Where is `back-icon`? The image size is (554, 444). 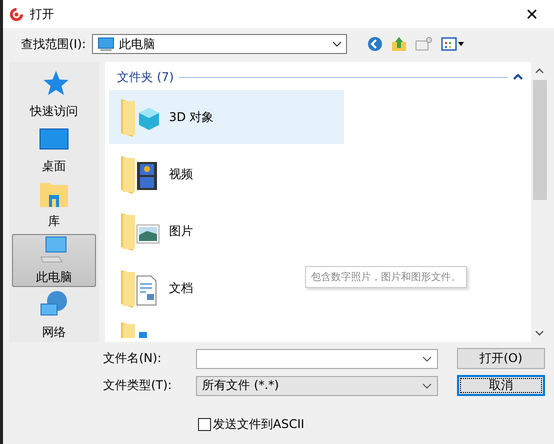 back-icon is located at coordinates (374, 44).